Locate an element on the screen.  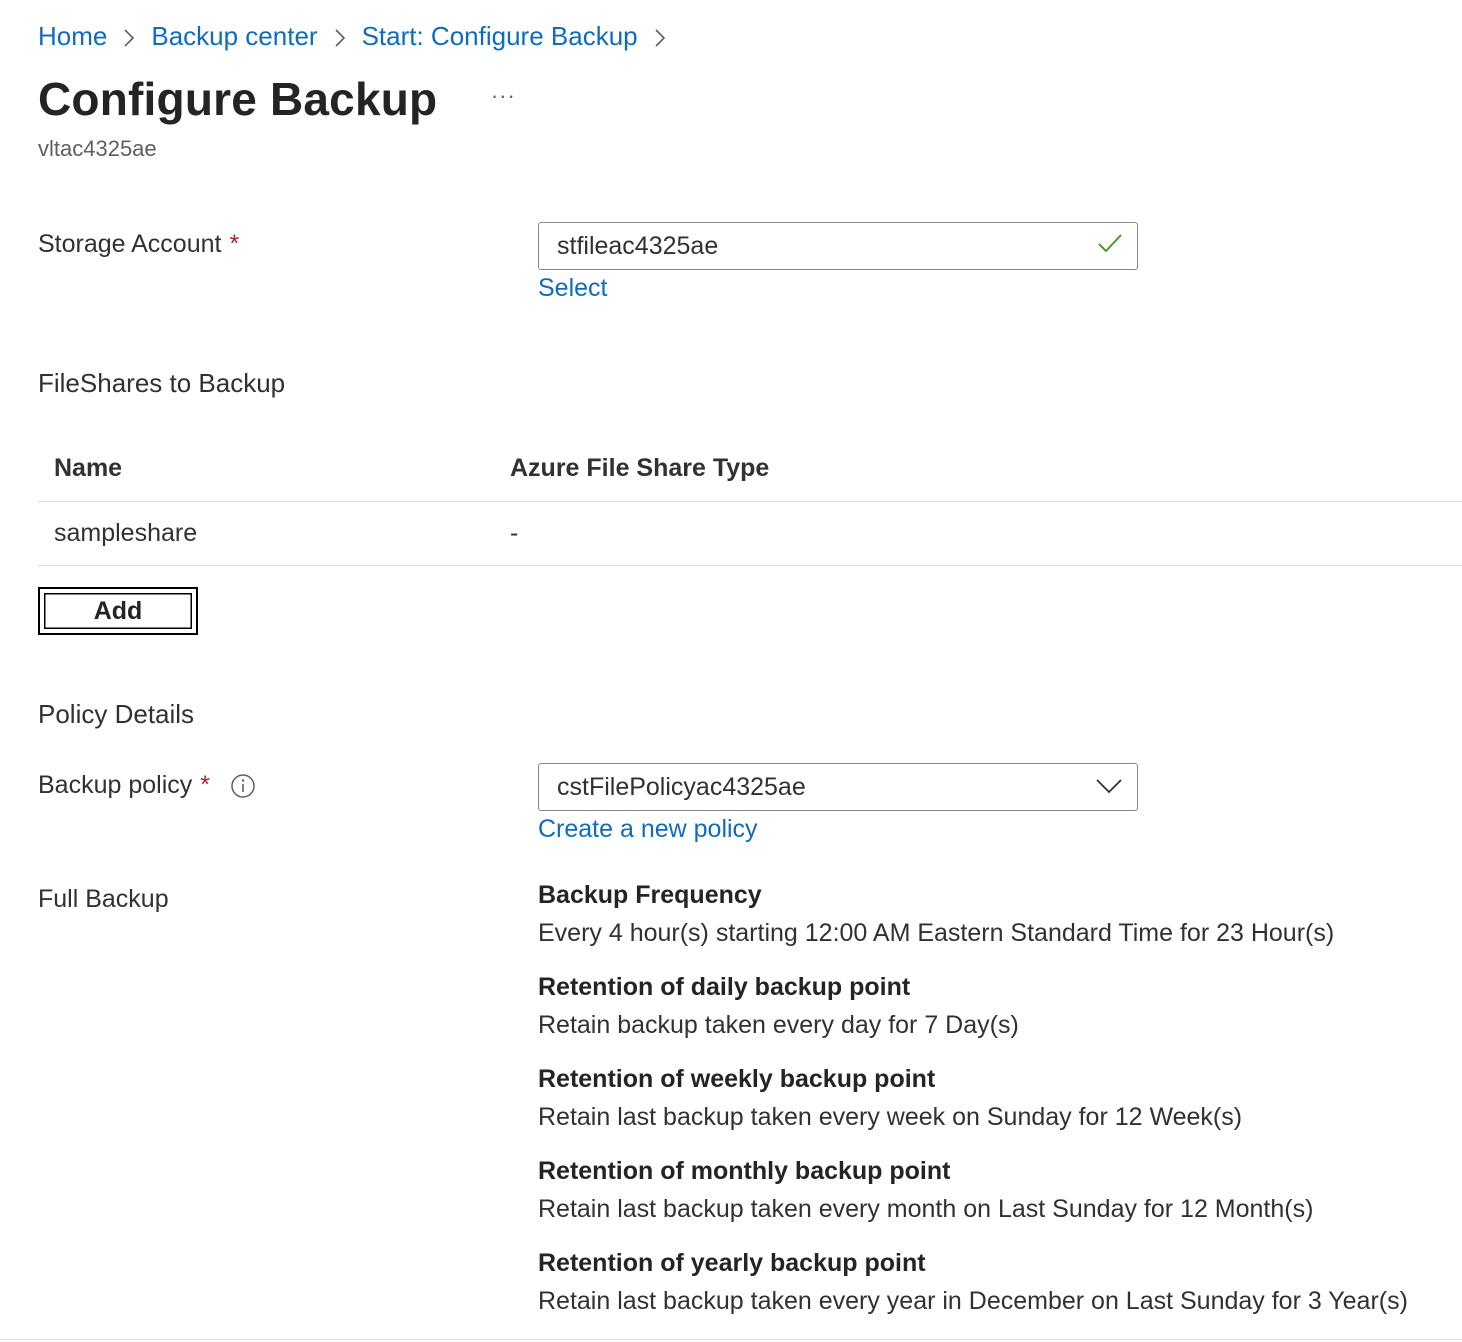
chevron-down-icon is located at coordinates (1109, 787).